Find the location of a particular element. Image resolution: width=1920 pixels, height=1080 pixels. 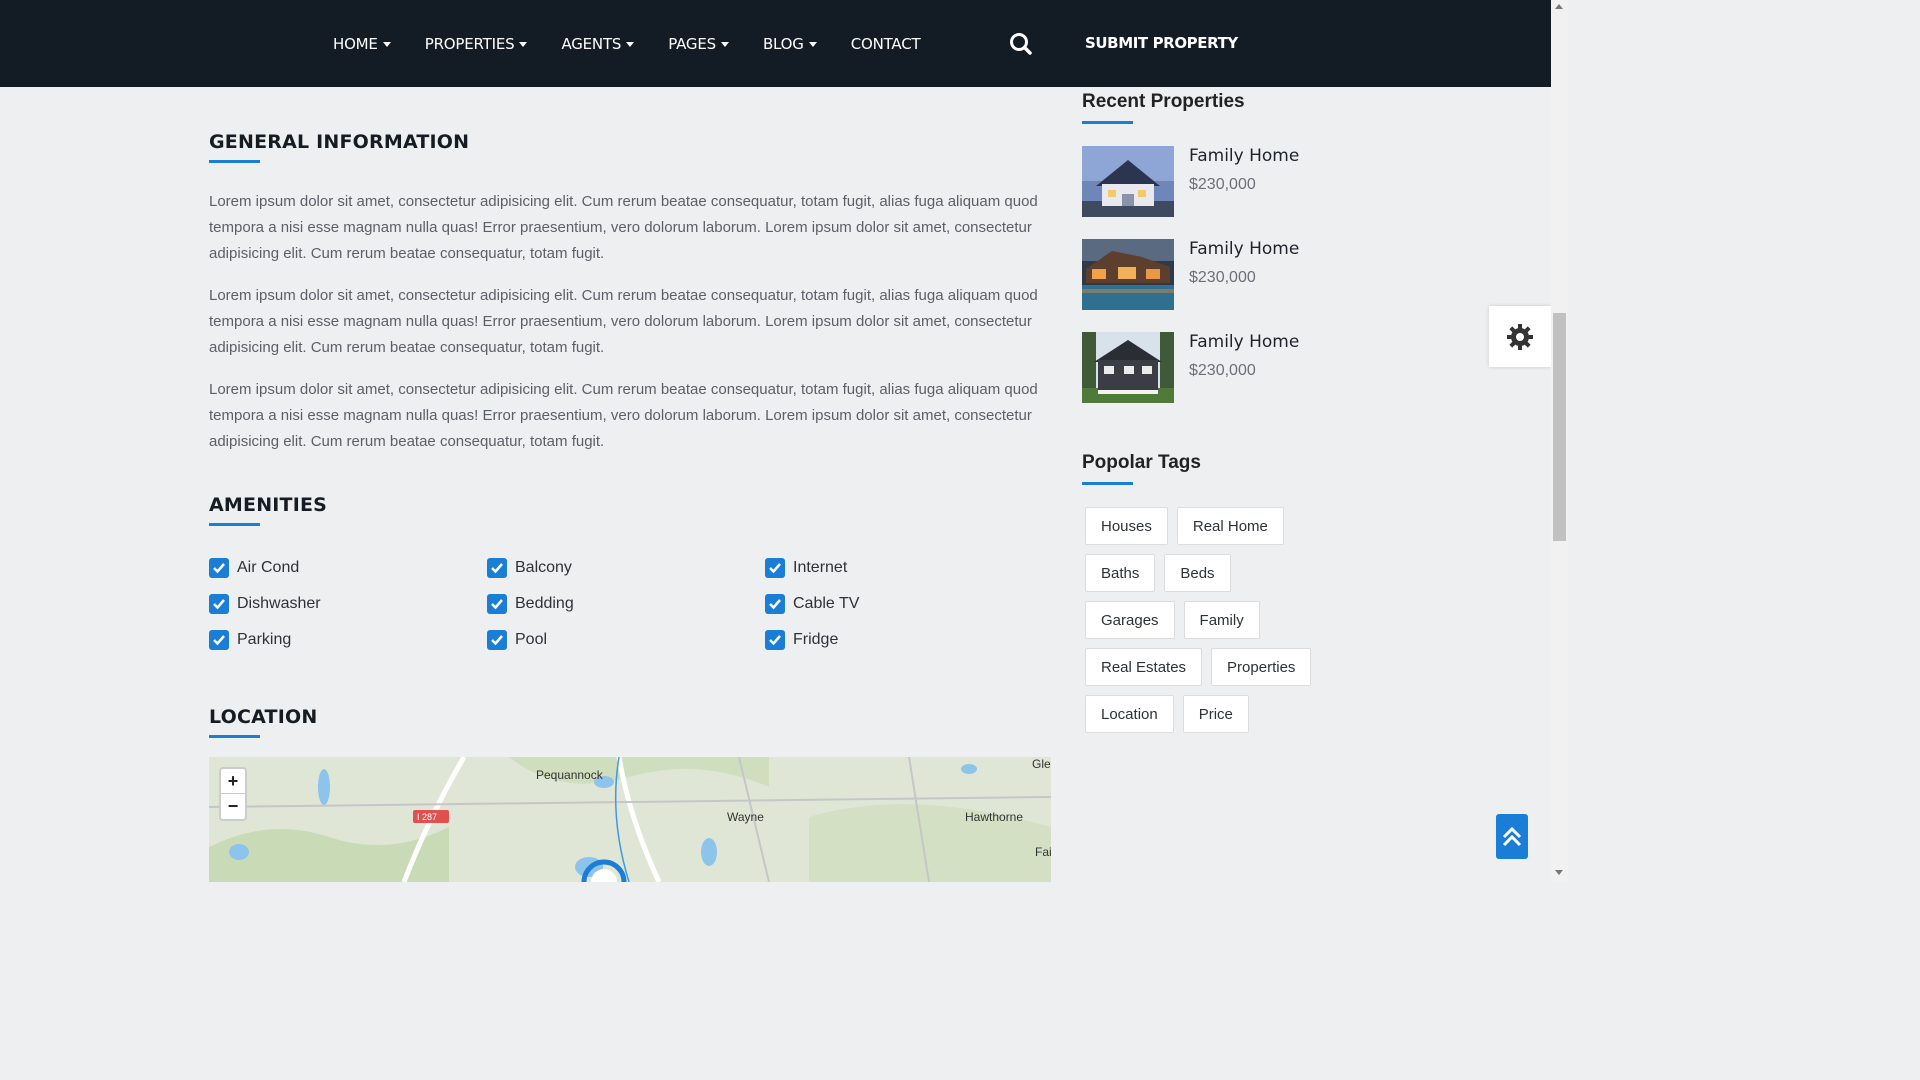

search-icon is located at coordinates (1021, 44).